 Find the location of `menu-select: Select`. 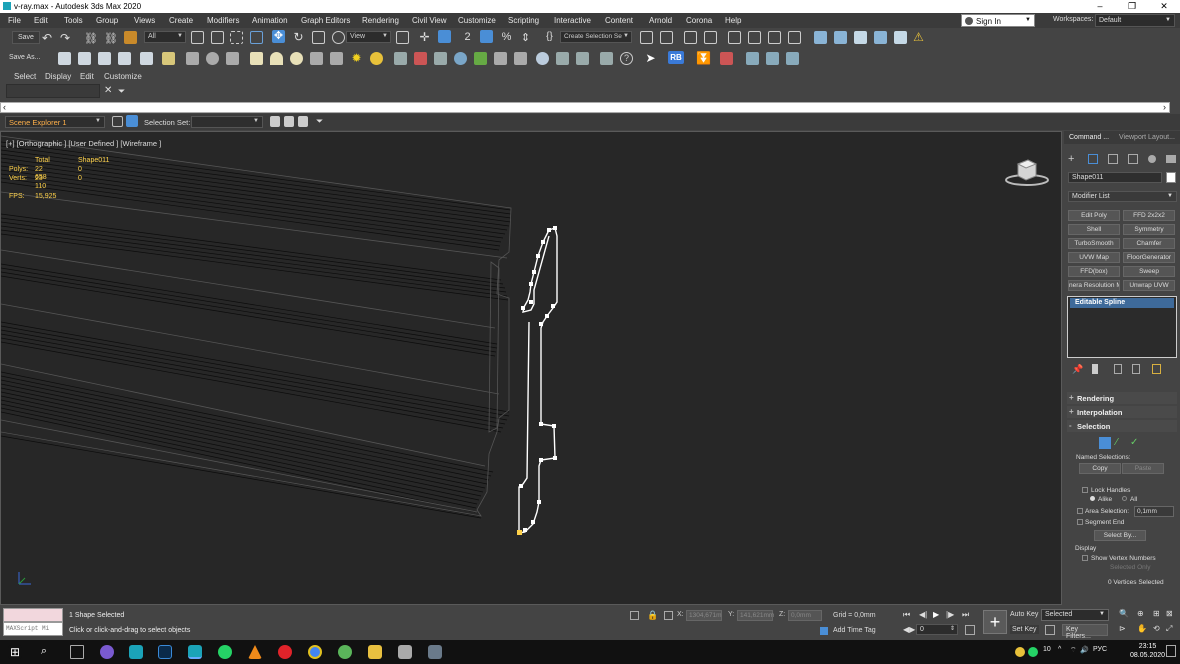

menu-select: Select is located at coordinates (25, 76).